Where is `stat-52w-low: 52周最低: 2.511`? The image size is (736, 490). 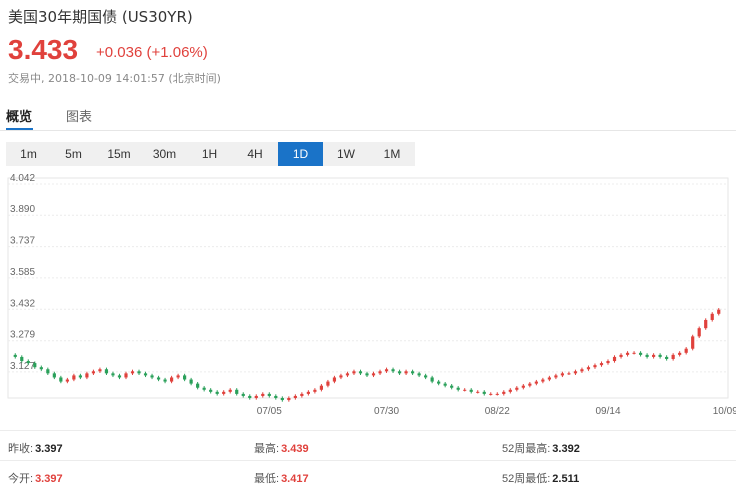 stat-52w-low: 52周最低: 2.511 is located at coordinates (540, 478).